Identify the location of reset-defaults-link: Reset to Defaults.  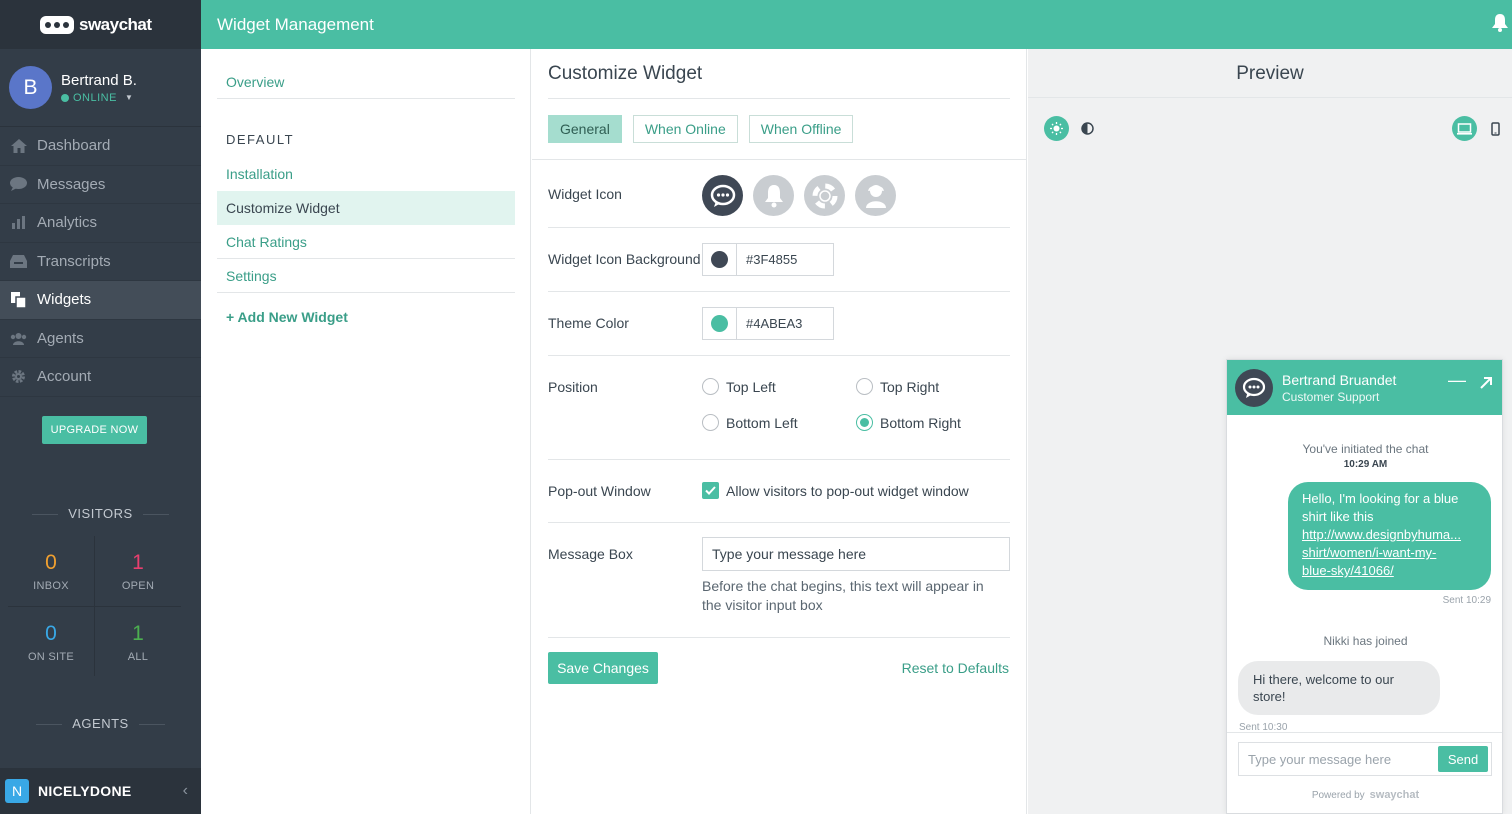
(955, 668).